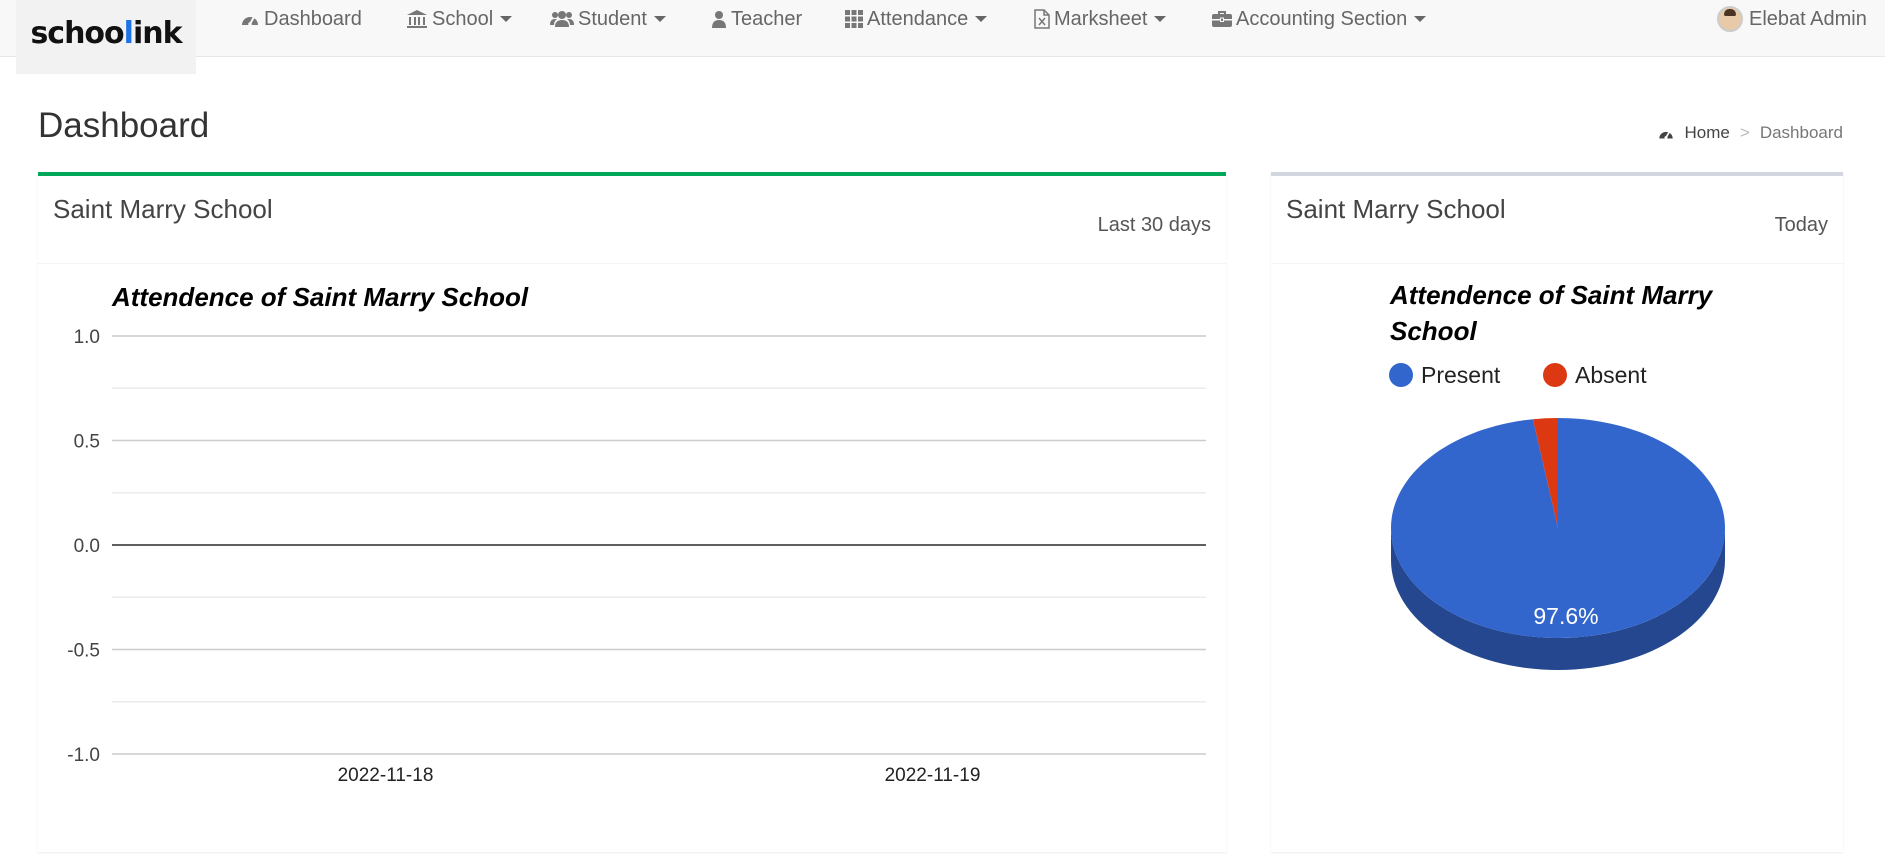 This screenshot has width=1885, height=854. Describe the element at coordinates (1461, 375) in the screenshot. I see `legend-label: Present` at that location.